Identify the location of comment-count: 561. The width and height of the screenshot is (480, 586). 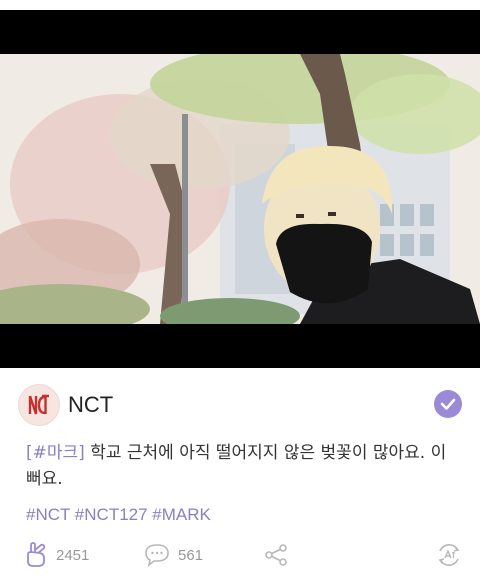
(191, 555).